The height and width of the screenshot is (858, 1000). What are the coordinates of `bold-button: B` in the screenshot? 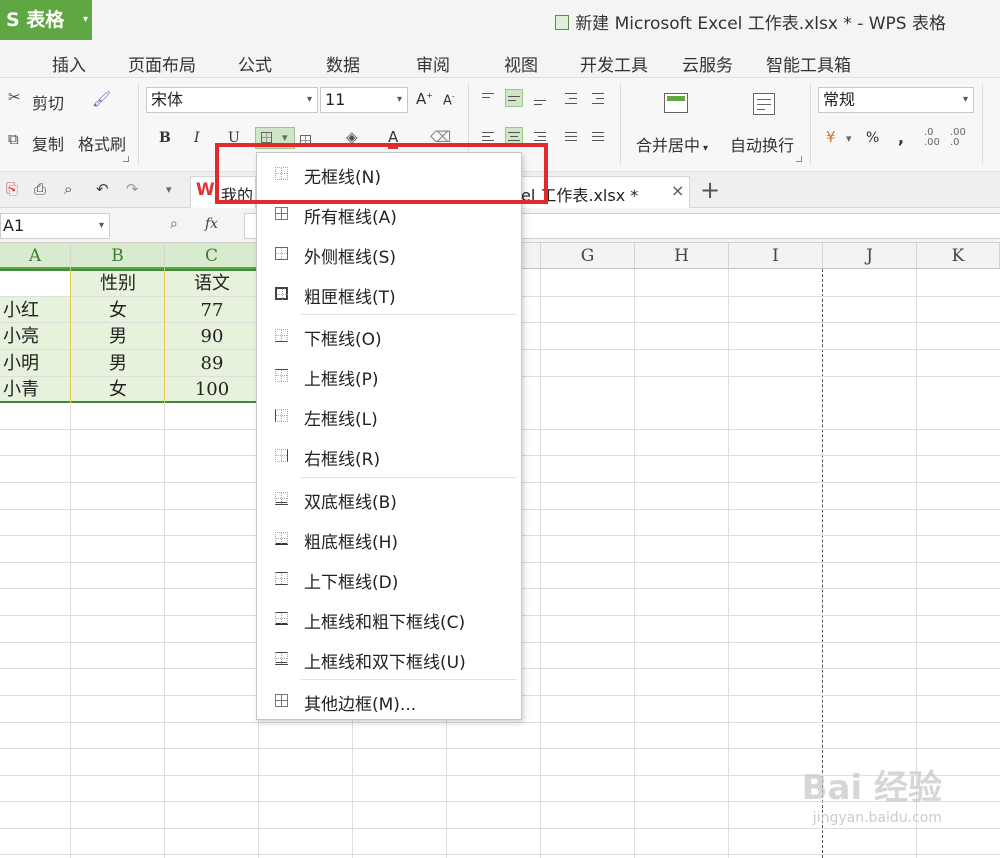 It's located at (165, 138).